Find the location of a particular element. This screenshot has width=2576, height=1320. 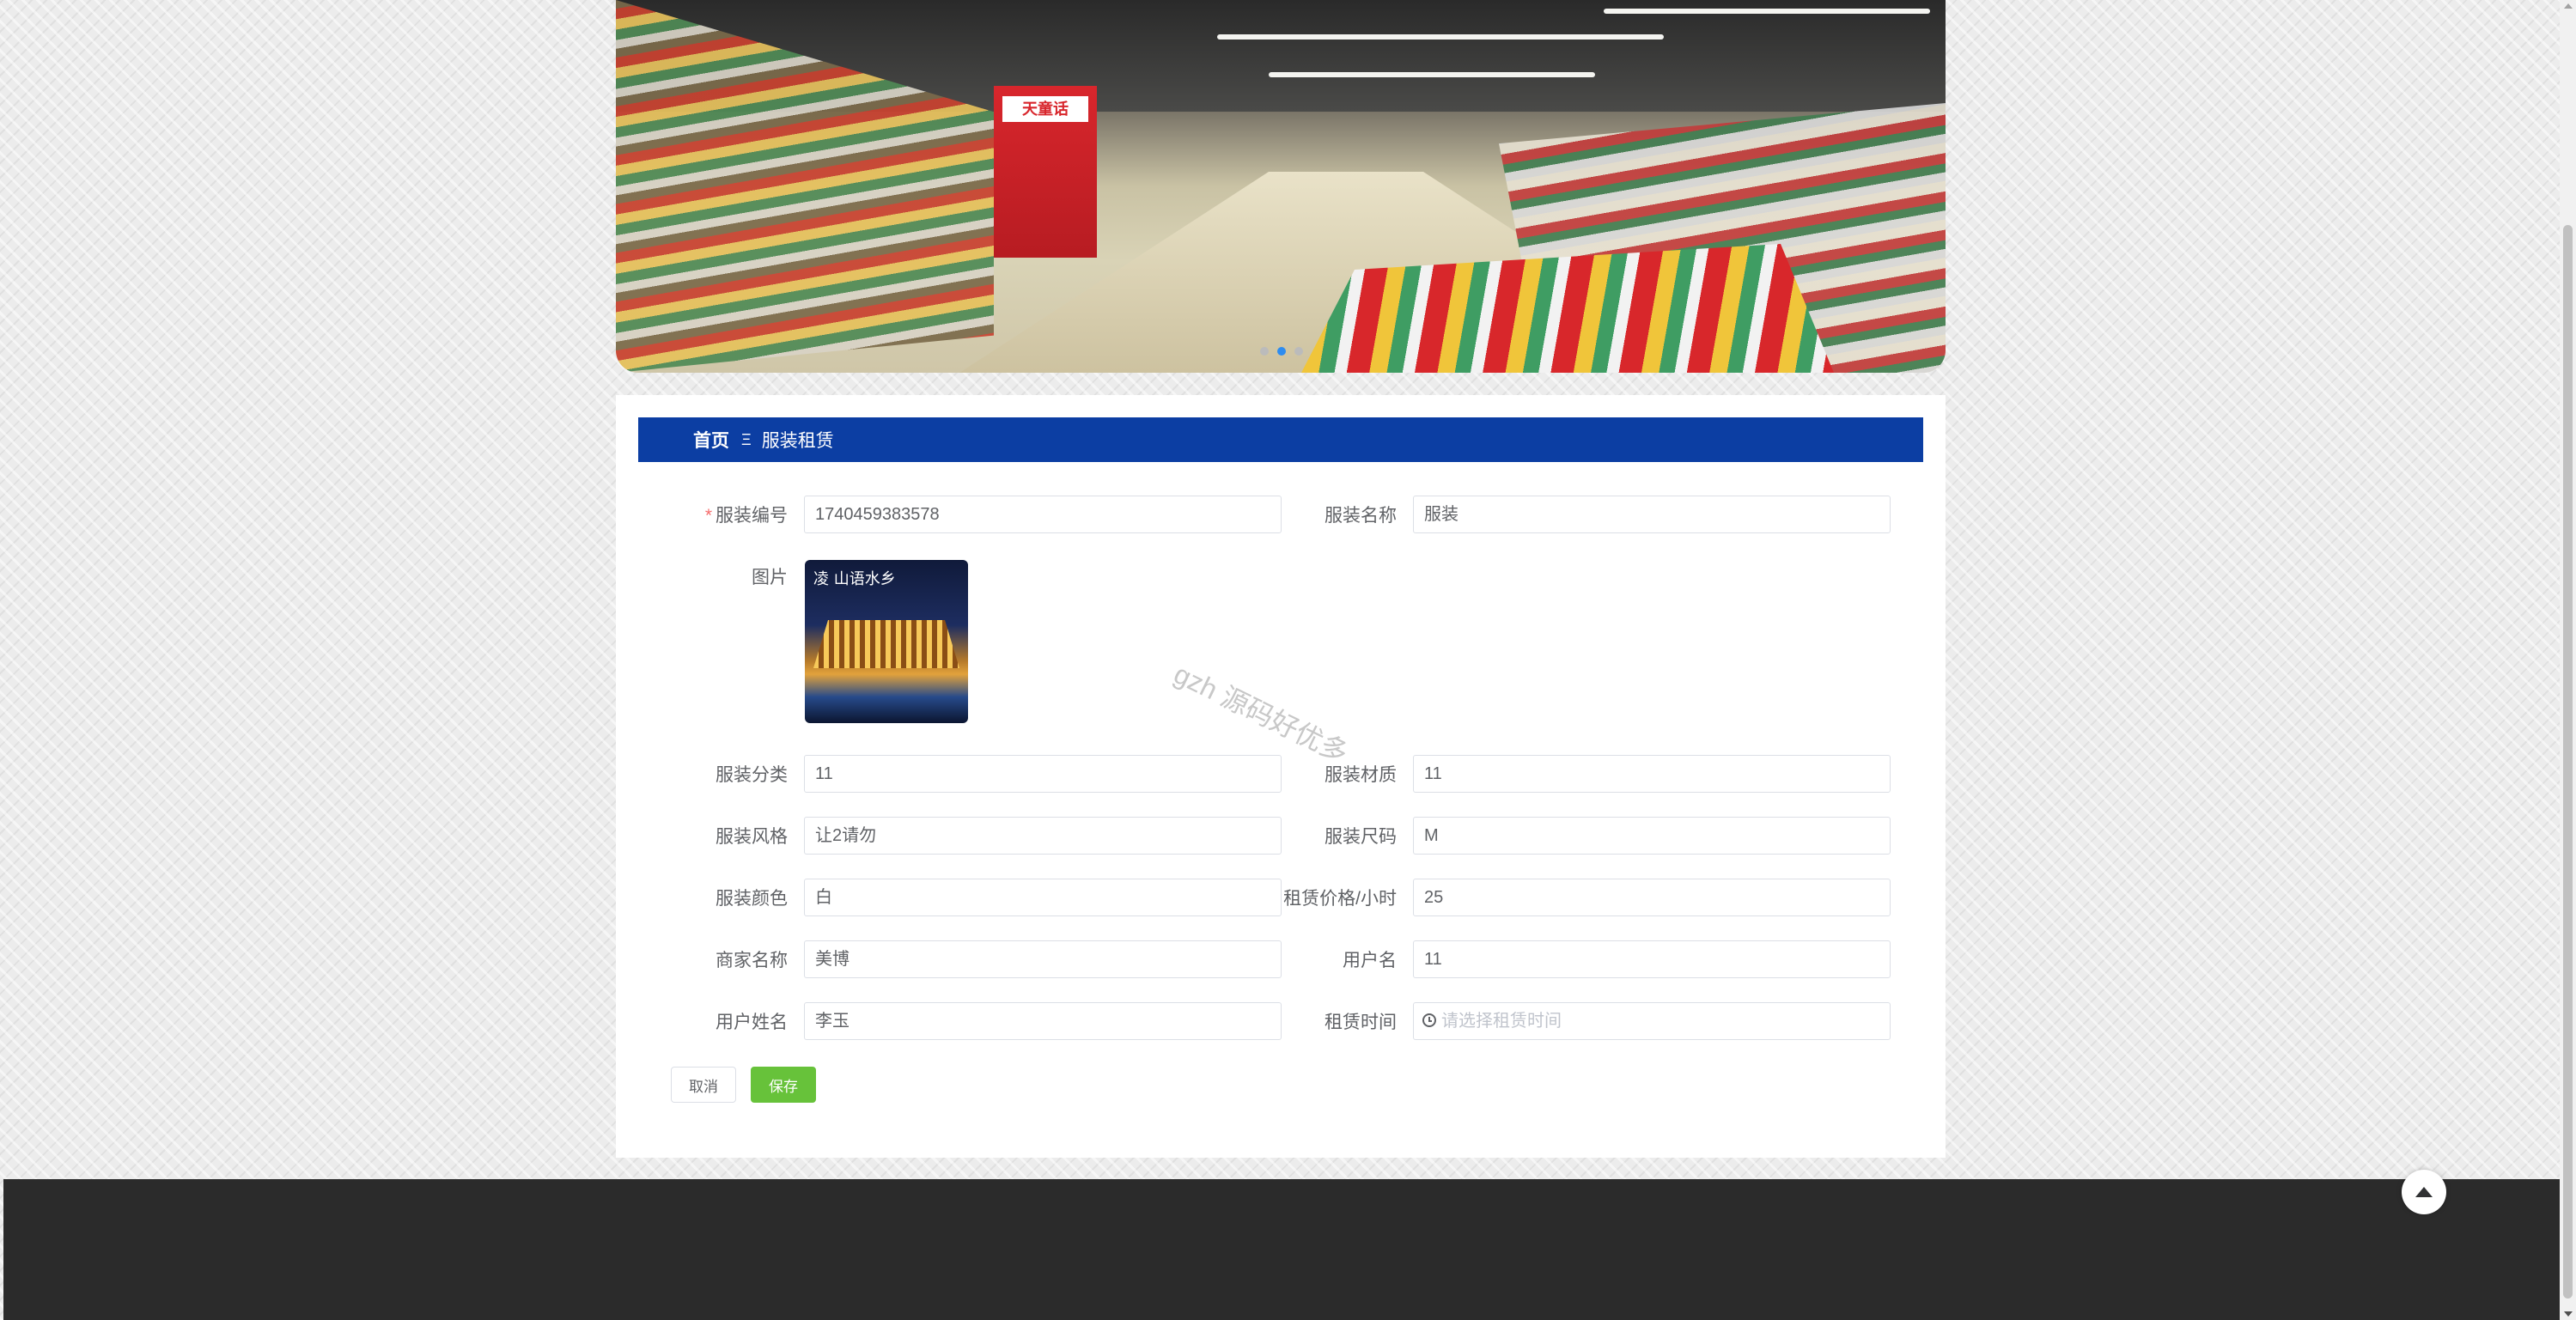

clothing-no-label: * 服装编号 is located at coordinates (746, 516).